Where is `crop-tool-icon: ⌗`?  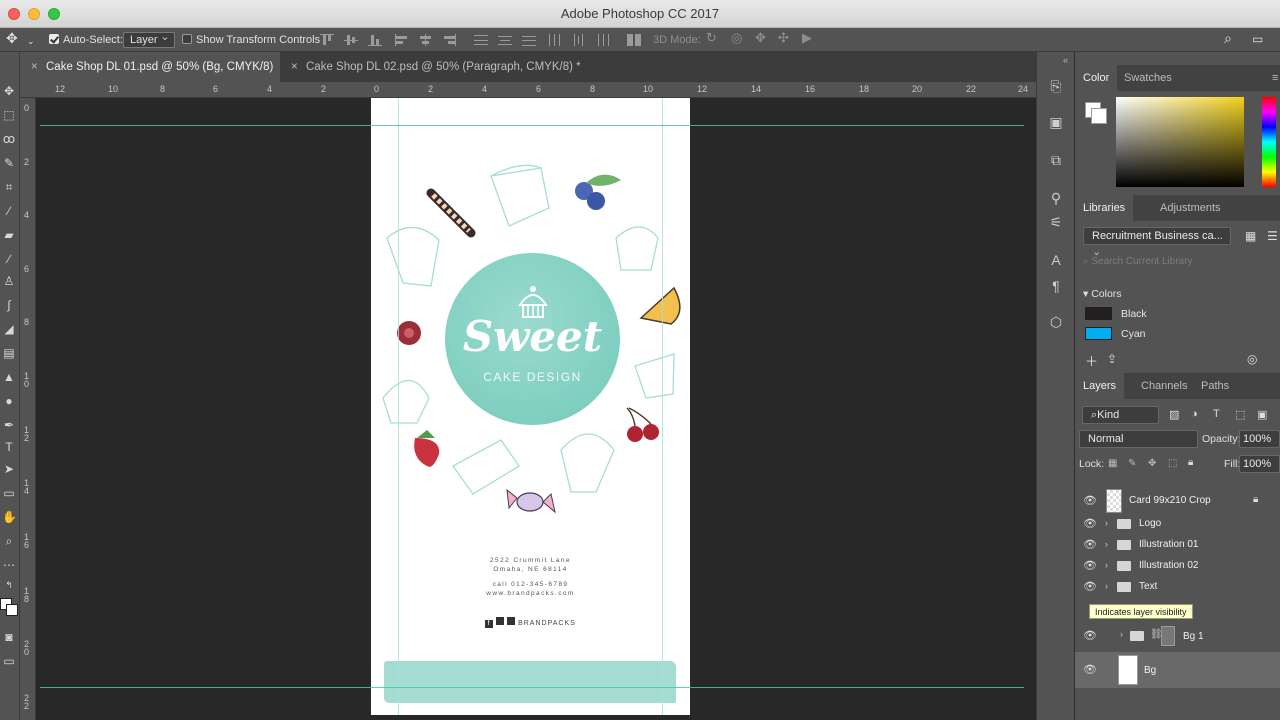 crop-tool-icon: ⌗ is located at coordinates (9, 187).